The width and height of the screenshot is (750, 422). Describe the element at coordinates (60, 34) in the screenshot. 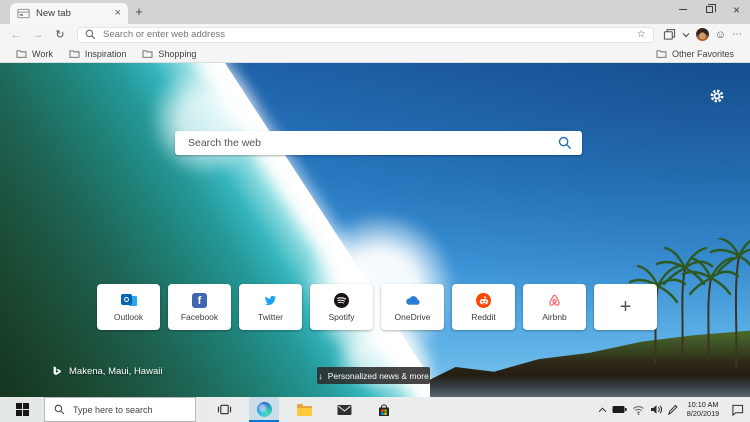

I see `refresh-button: ↻` at that location.